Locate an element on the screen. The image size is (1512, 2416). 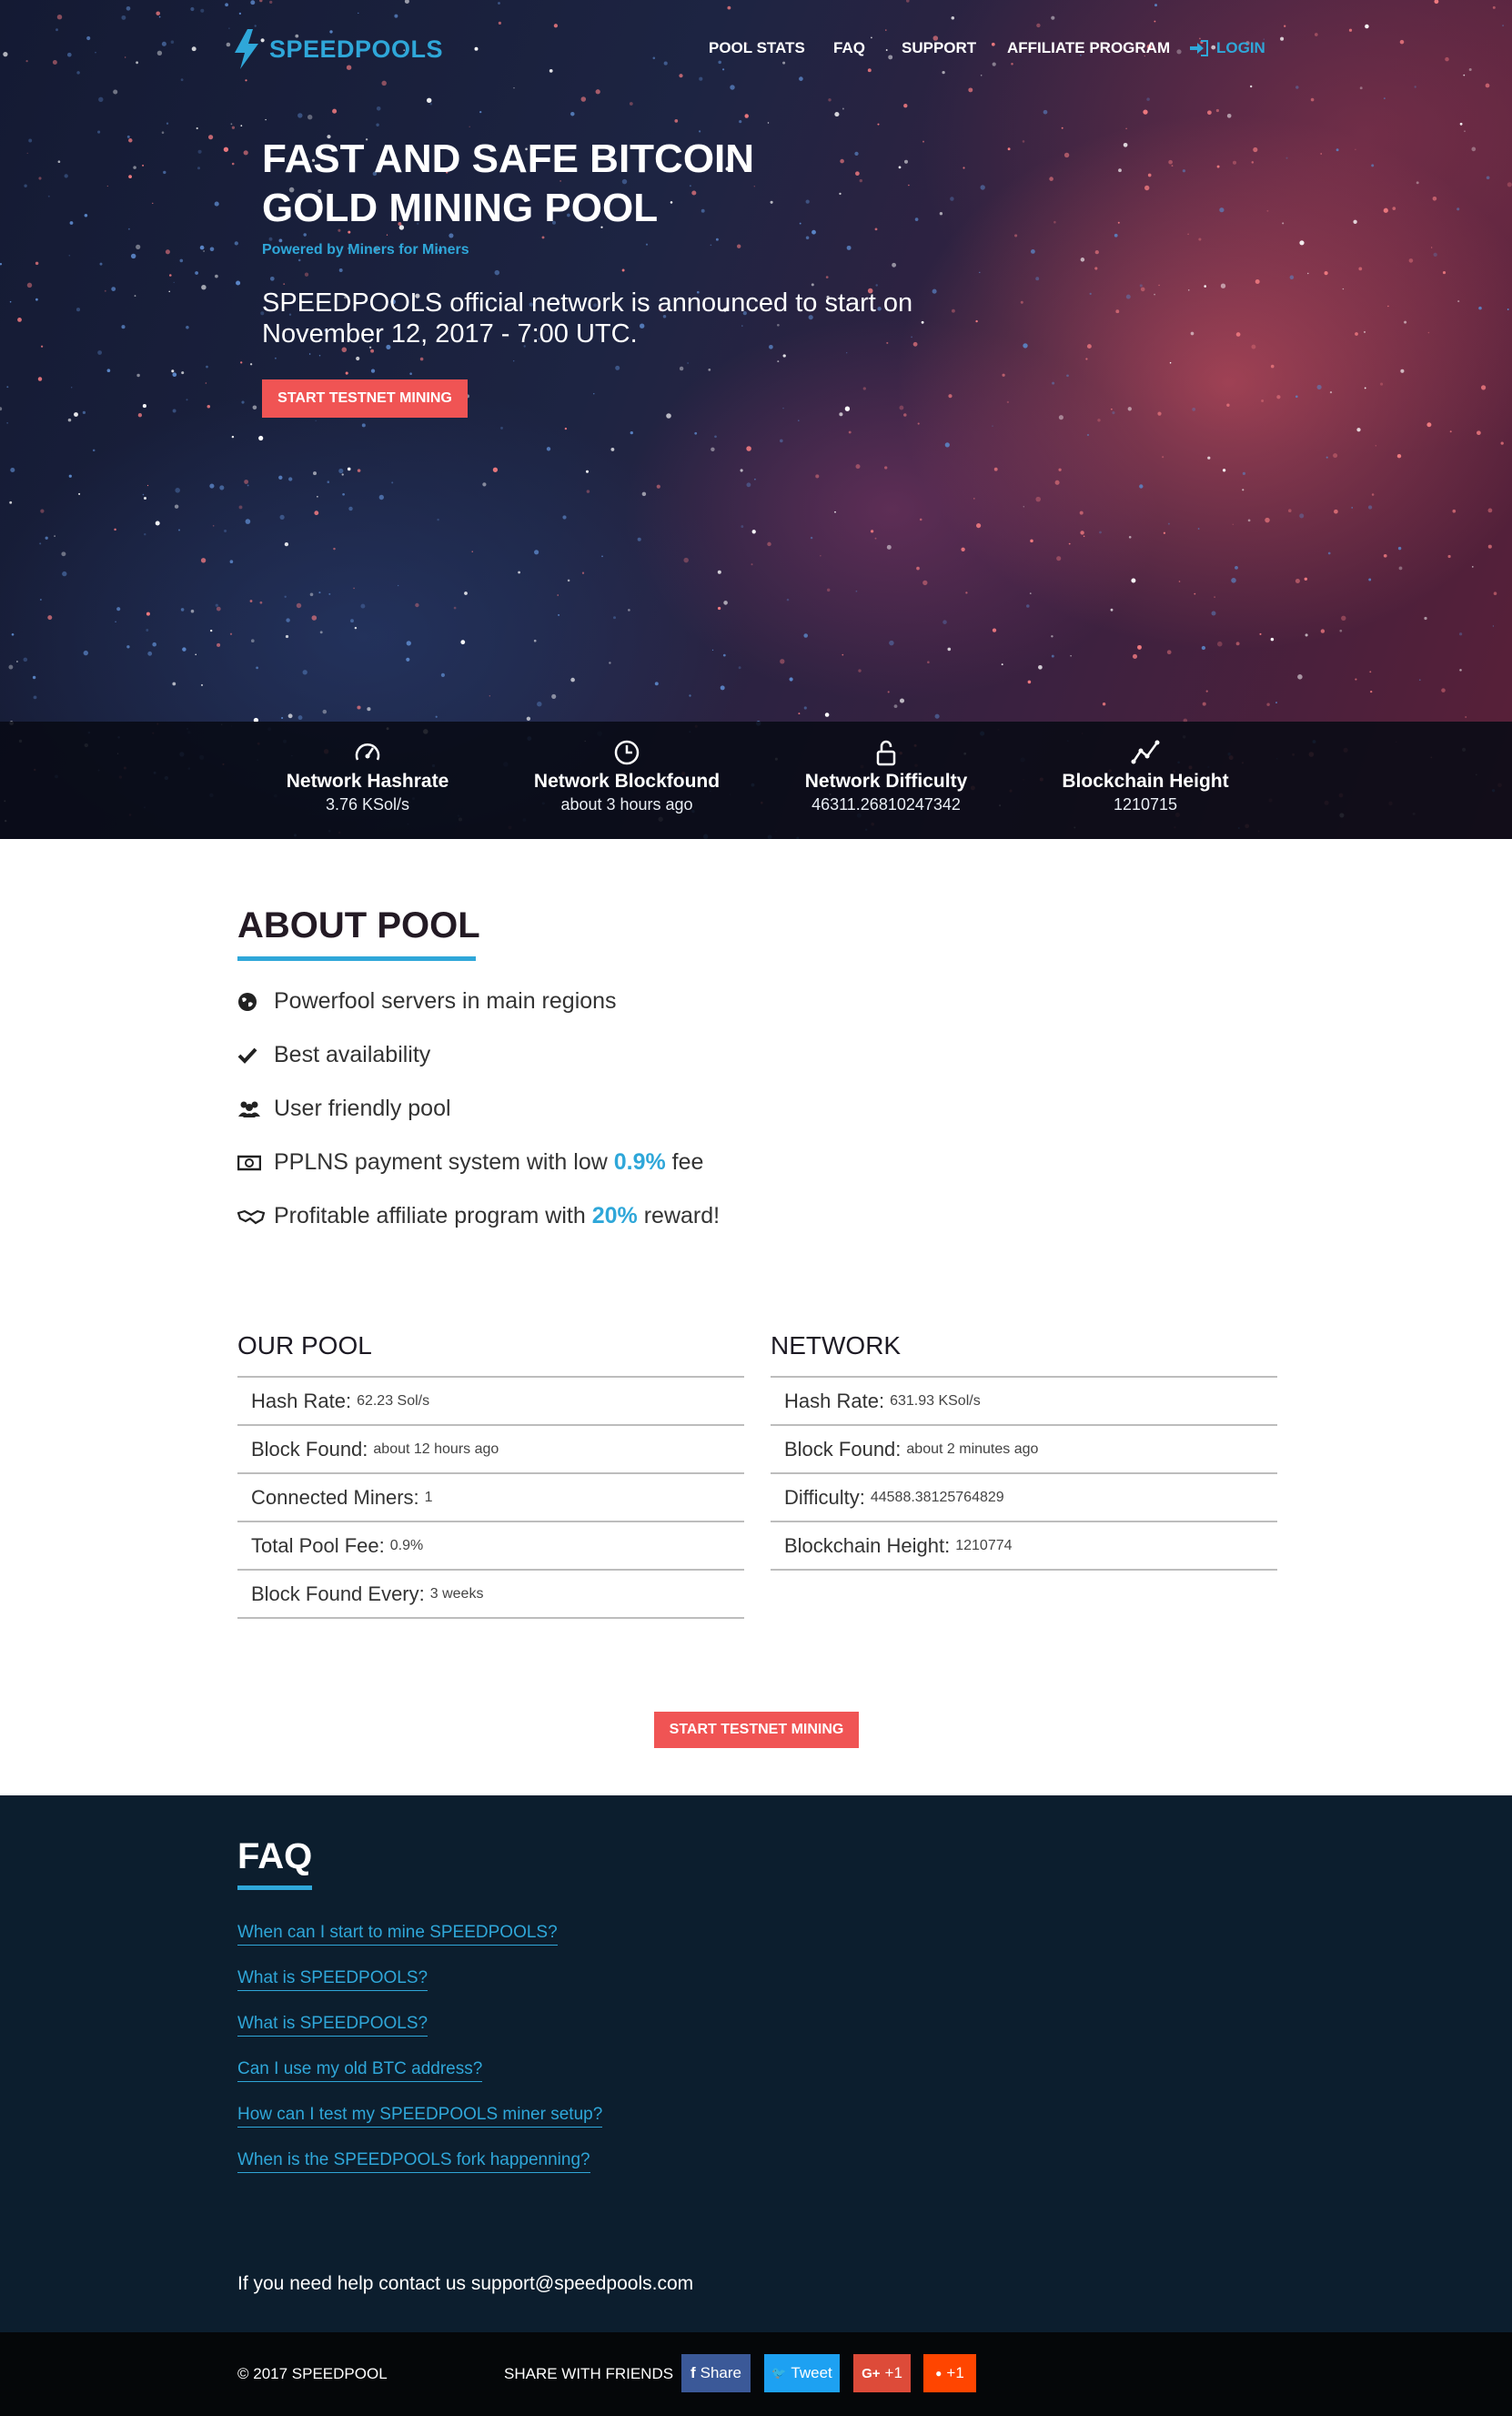
faq-link: Can I use my old BTC address? is located at coordinates (360, 2070).